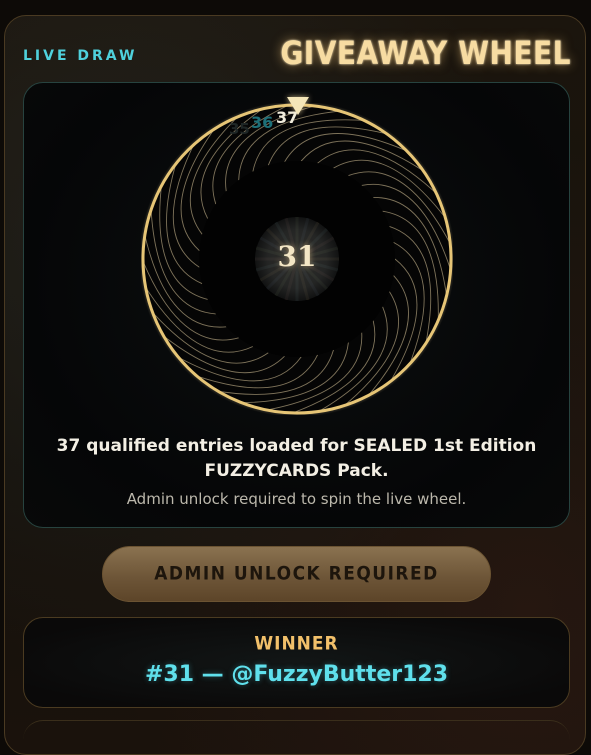 The width and height of the screenshot is (591, 755). Describe the element at coordinates (297, 256) in the screenshot. I see `wheel-center-number: 31` at that location.